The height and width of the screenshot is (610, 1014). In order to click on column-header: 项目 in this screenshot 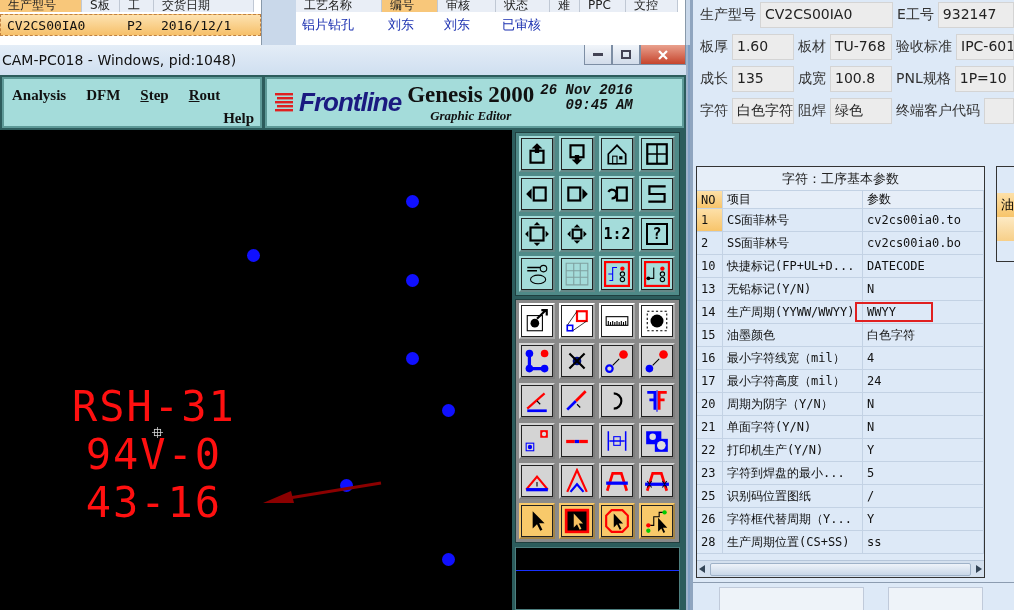, I will do `click(793, 199)`.